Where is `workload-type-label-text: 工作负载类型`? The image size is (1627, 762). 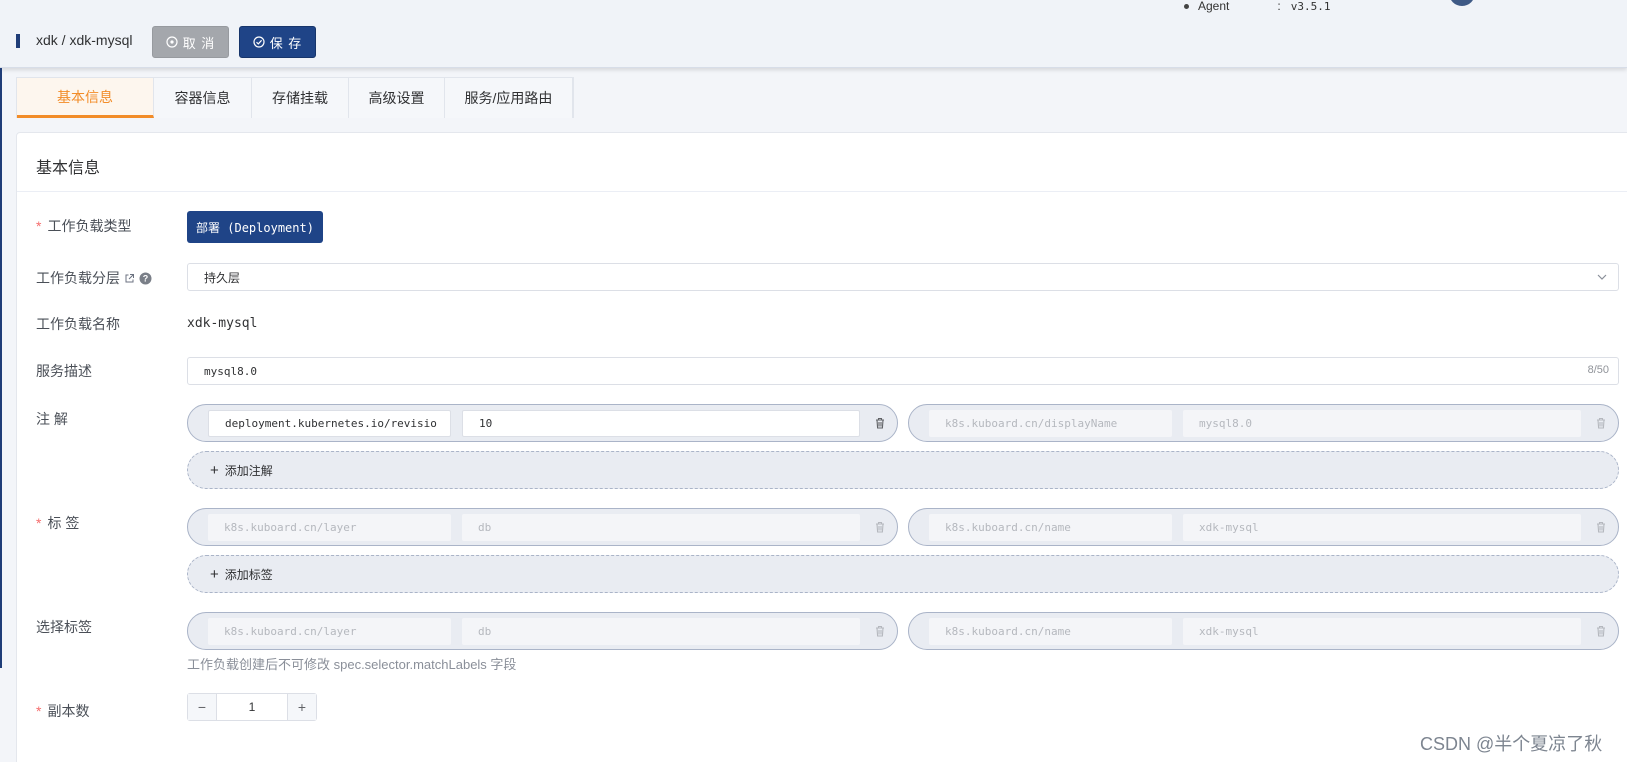
workload-type-label-text: 工作负载类型 is located at coordinates (89, 226).